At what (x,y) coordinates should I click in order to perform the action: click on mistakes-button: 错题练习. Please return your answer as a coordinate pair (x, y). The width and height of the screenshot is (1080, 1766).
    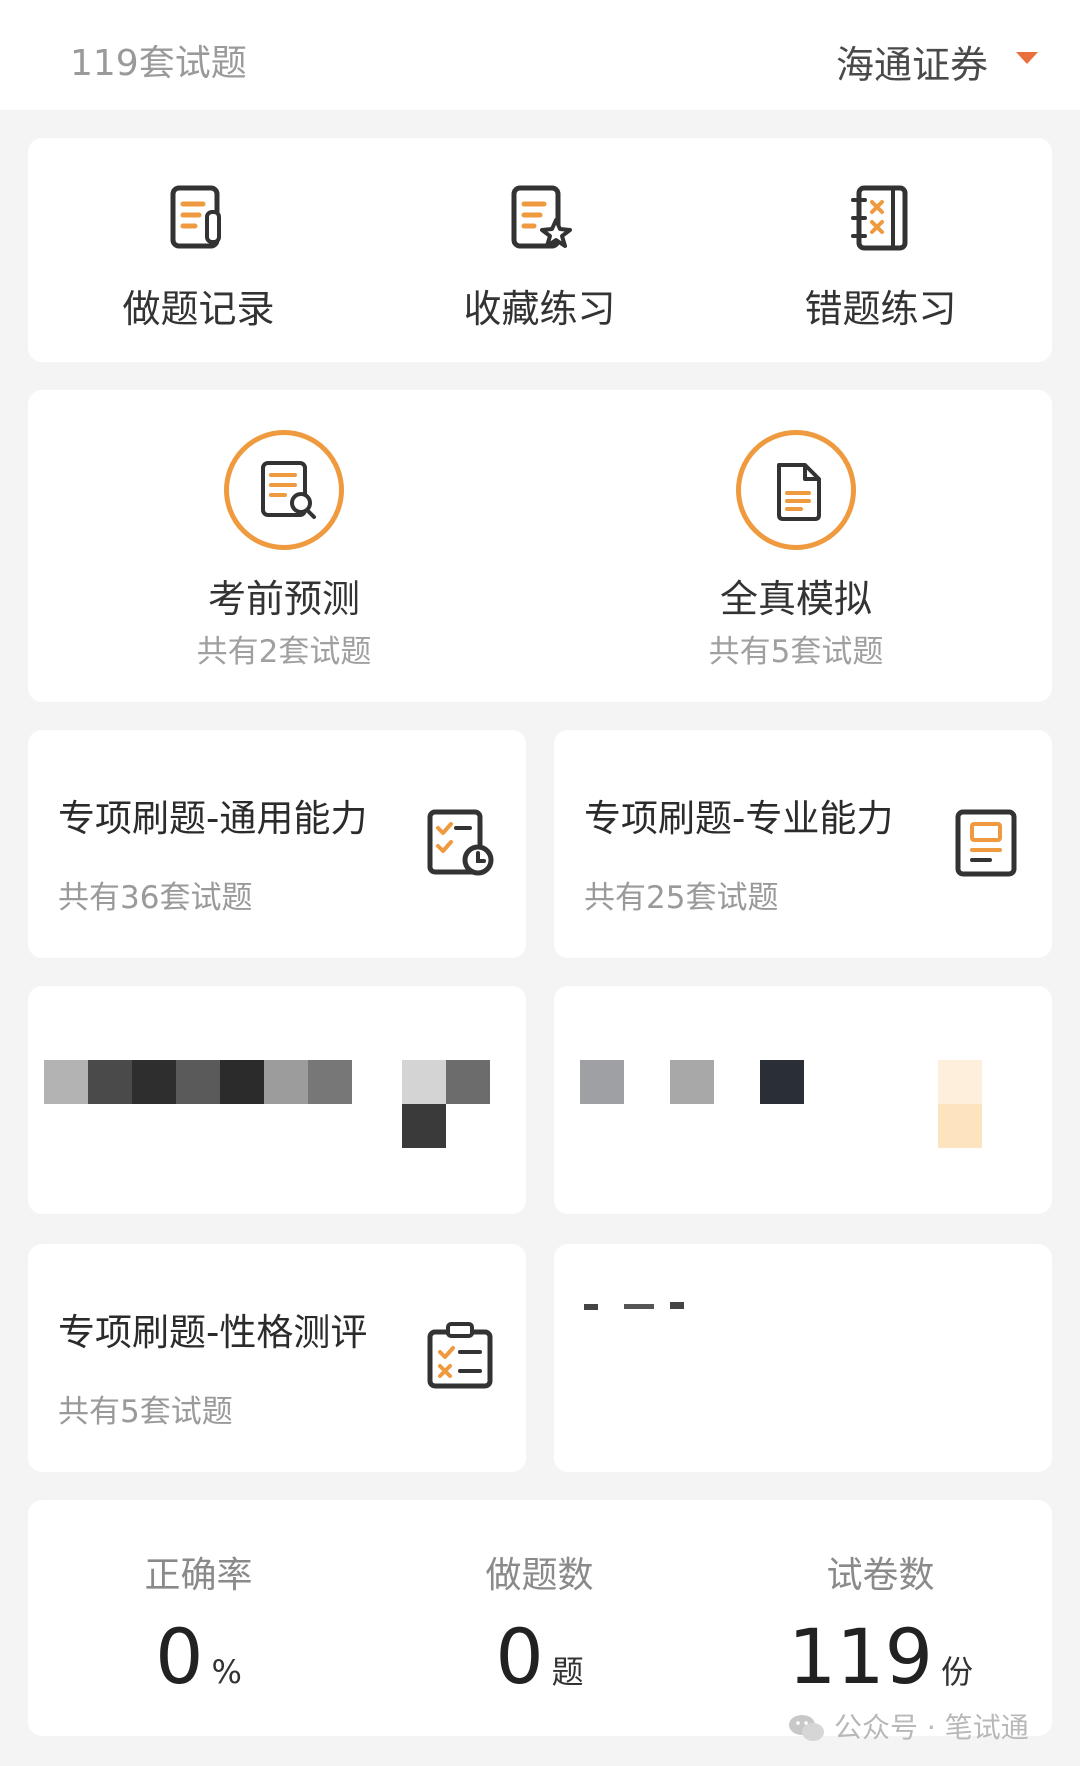
    Looking at the image, I should click on (880, 250).